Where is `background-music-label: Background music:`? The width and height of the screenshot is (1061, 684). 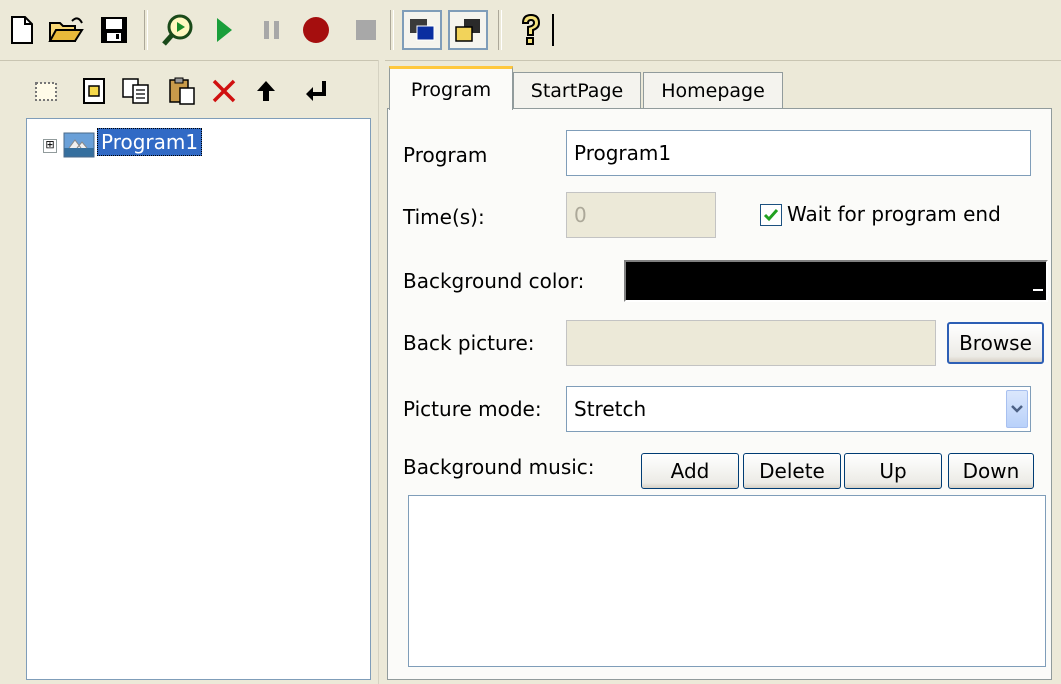 background-music-label: Background music: is located at coordinates (499, 467).